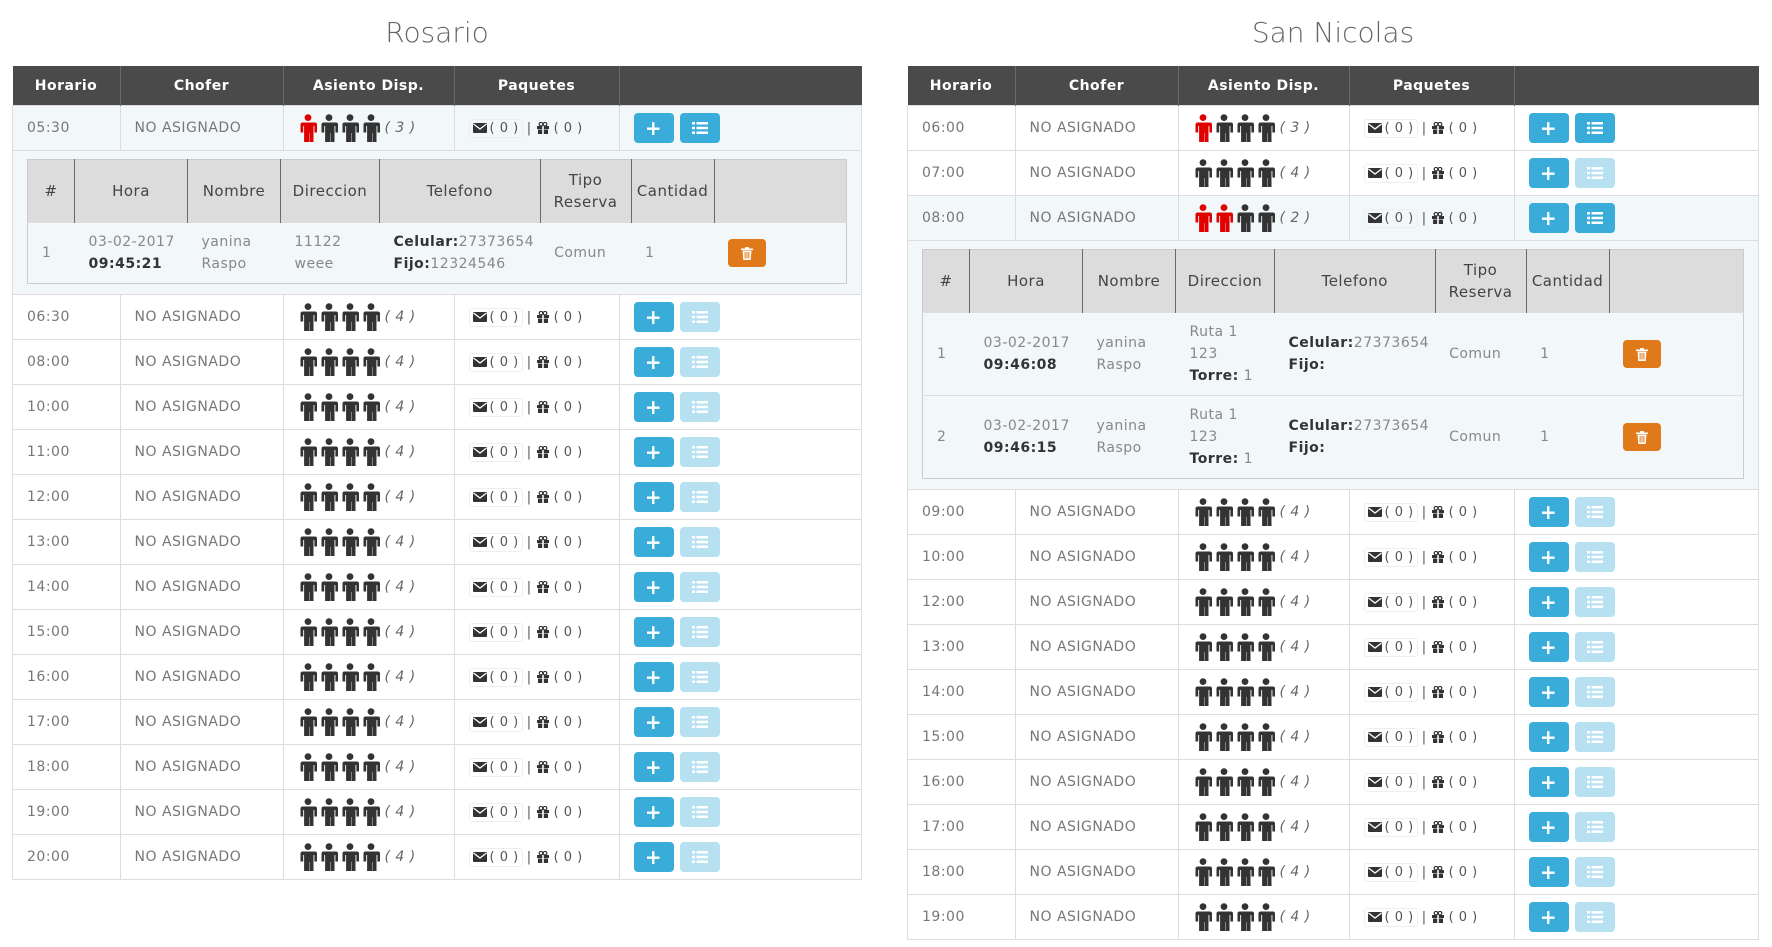 Image resolution: width=1772 pixels, height=947 pixels. Describe the element at coordinates (1295, 917) in the screenshot. I see `available-count: ( 4 )` at that location.